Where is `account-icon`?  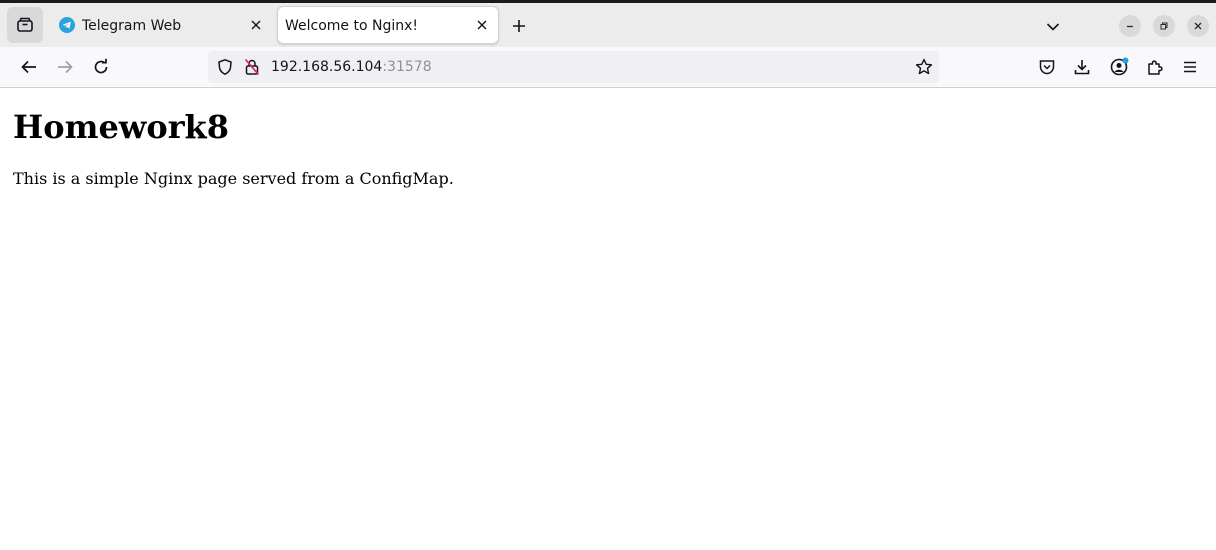 account-icon is located at coordinates (1119, 67).